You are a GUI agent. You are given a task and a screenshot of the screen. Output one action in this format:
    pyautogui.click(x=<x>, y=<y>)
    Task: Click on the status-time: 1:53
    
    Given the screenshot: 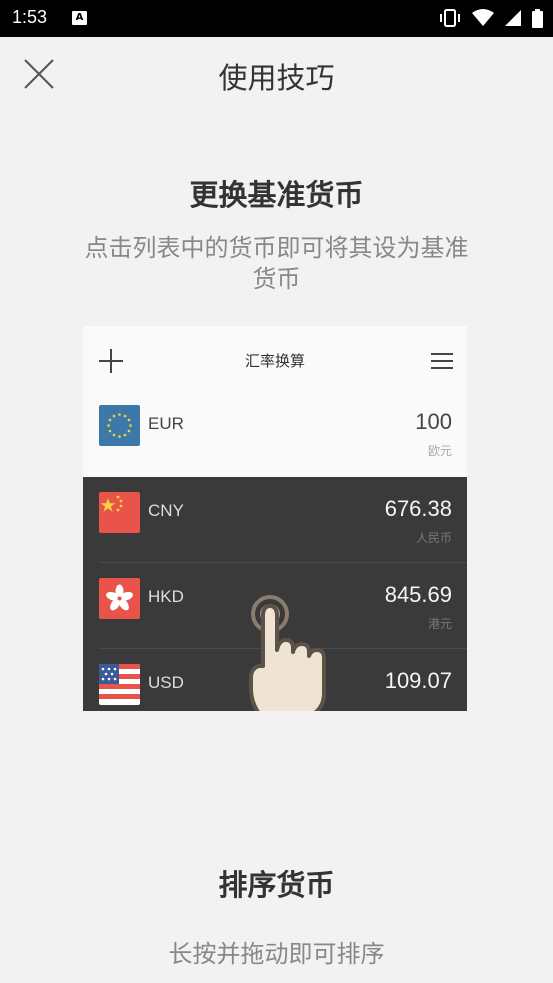 What is the action you would take?
    pyautogui.click(x=30, y=17)
    